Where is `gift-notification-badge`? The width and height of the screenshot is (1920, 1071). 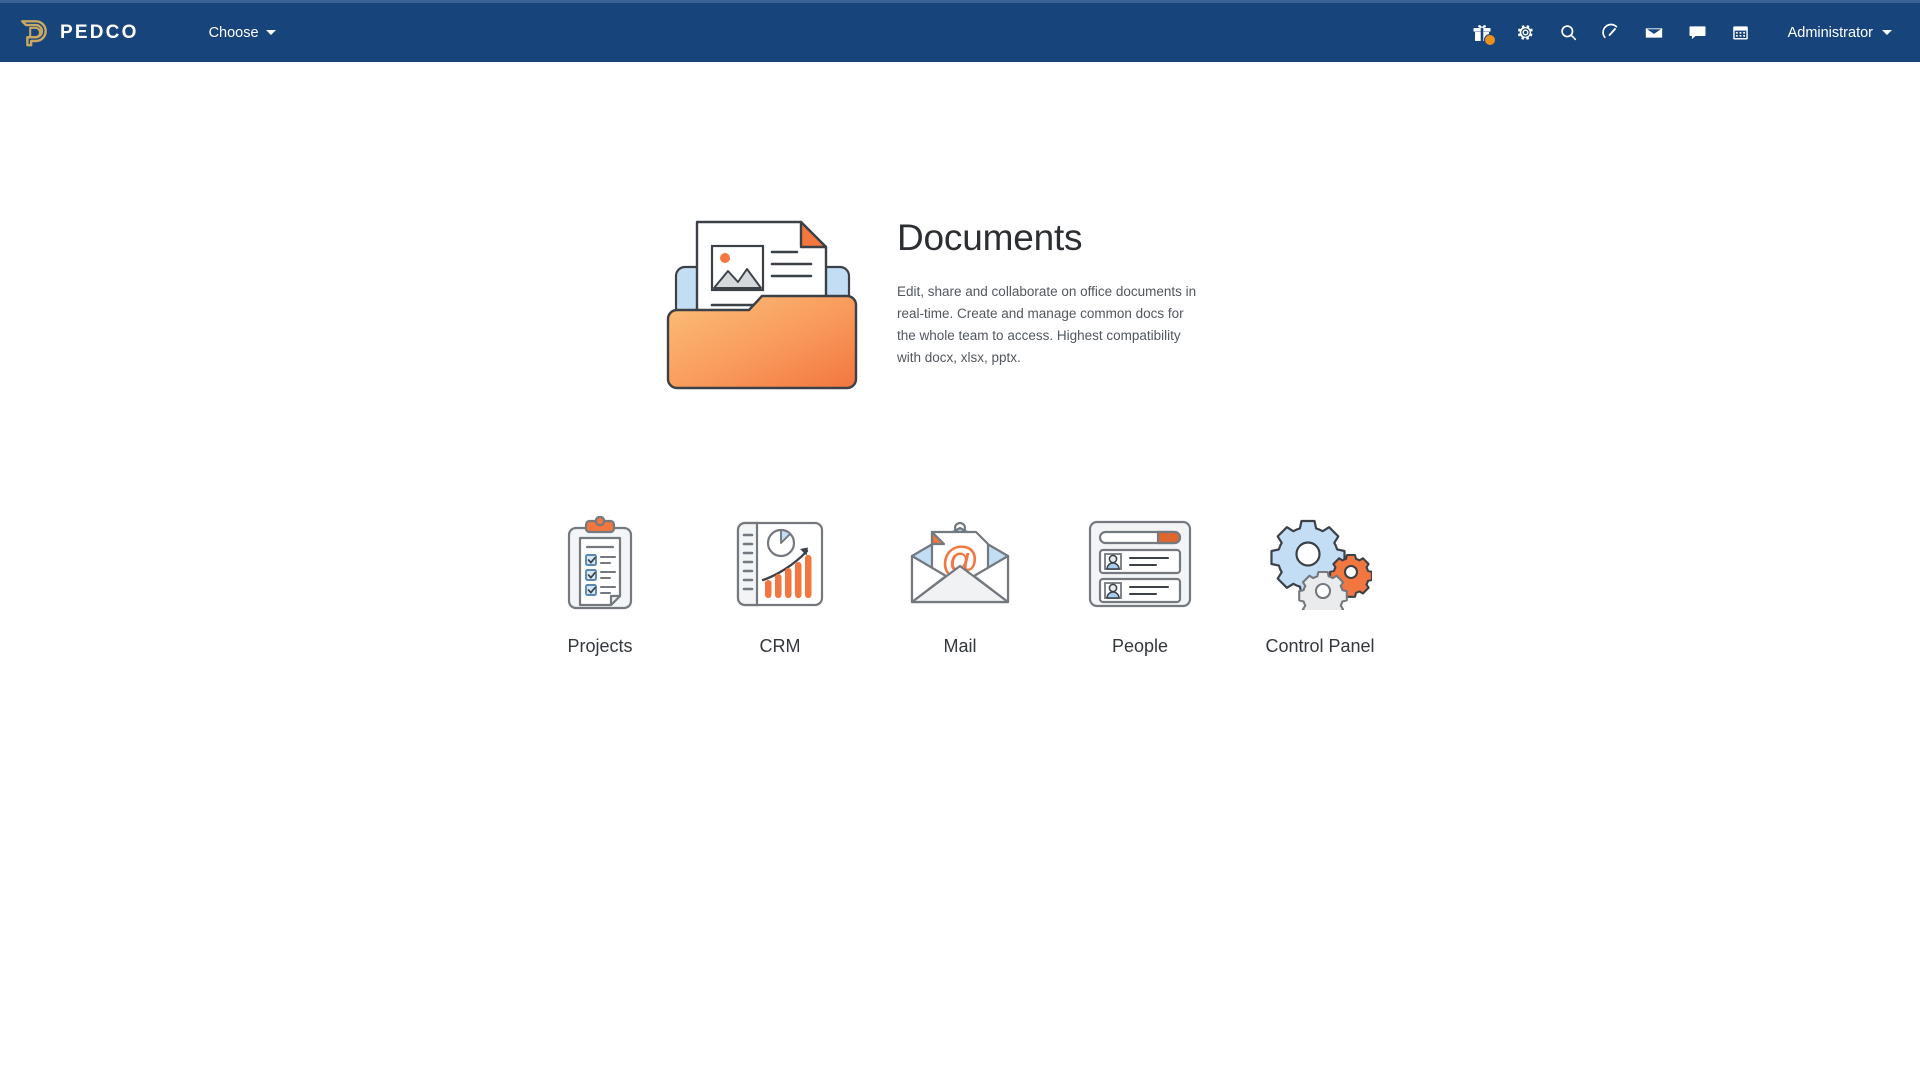
gift-notification-badge is located at coordinates (1489, 39).